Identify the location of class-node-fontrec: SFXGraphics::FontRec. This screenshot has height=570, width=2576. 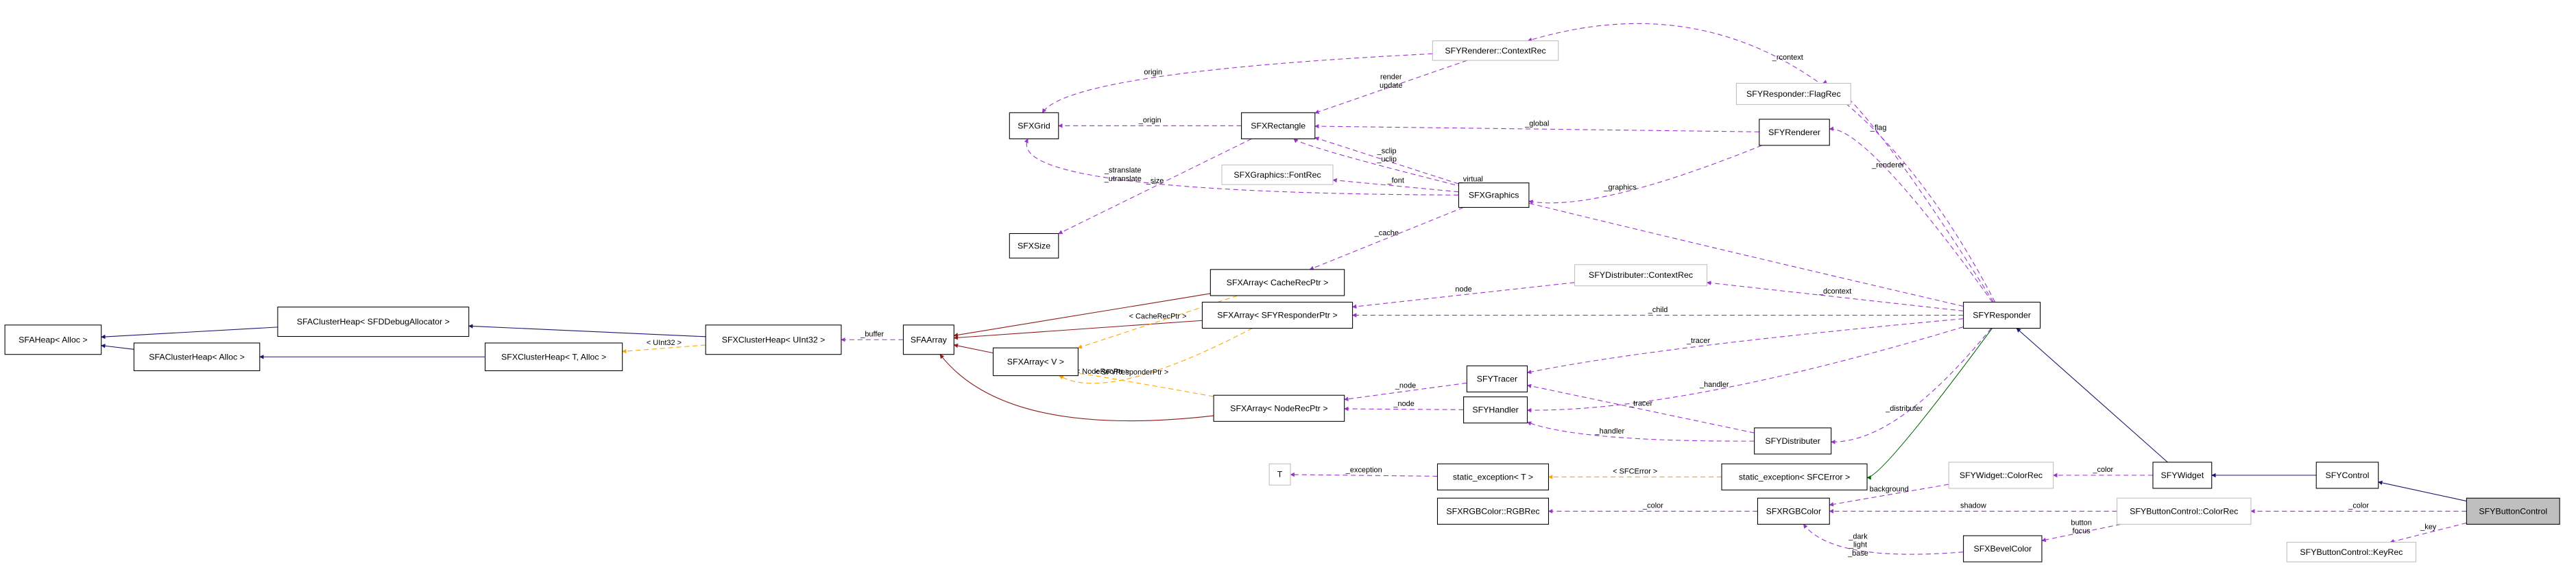
(1278, 174).